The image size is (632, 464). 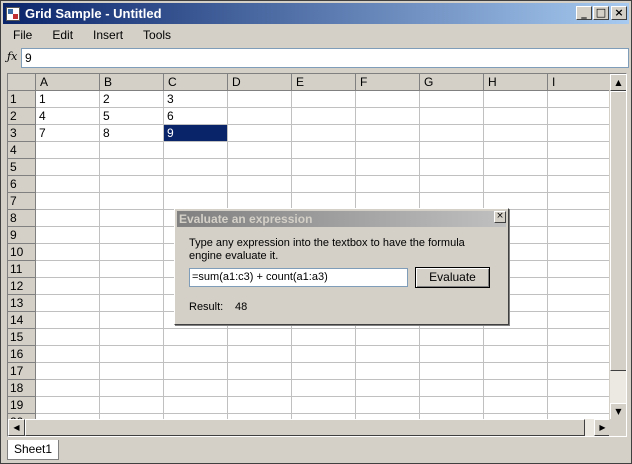 What do you see at coordinates (62, 35) in the screenshot?
I see `menu-edit: Edit` at bounding box center [62, 35].